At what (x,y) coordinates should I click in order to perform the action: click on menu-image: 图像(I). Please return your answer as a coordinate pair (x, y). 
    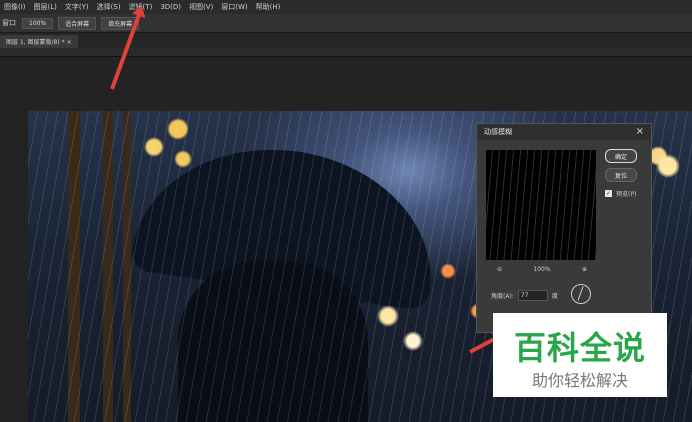
    Looking at the image, I should click on (15, 7).